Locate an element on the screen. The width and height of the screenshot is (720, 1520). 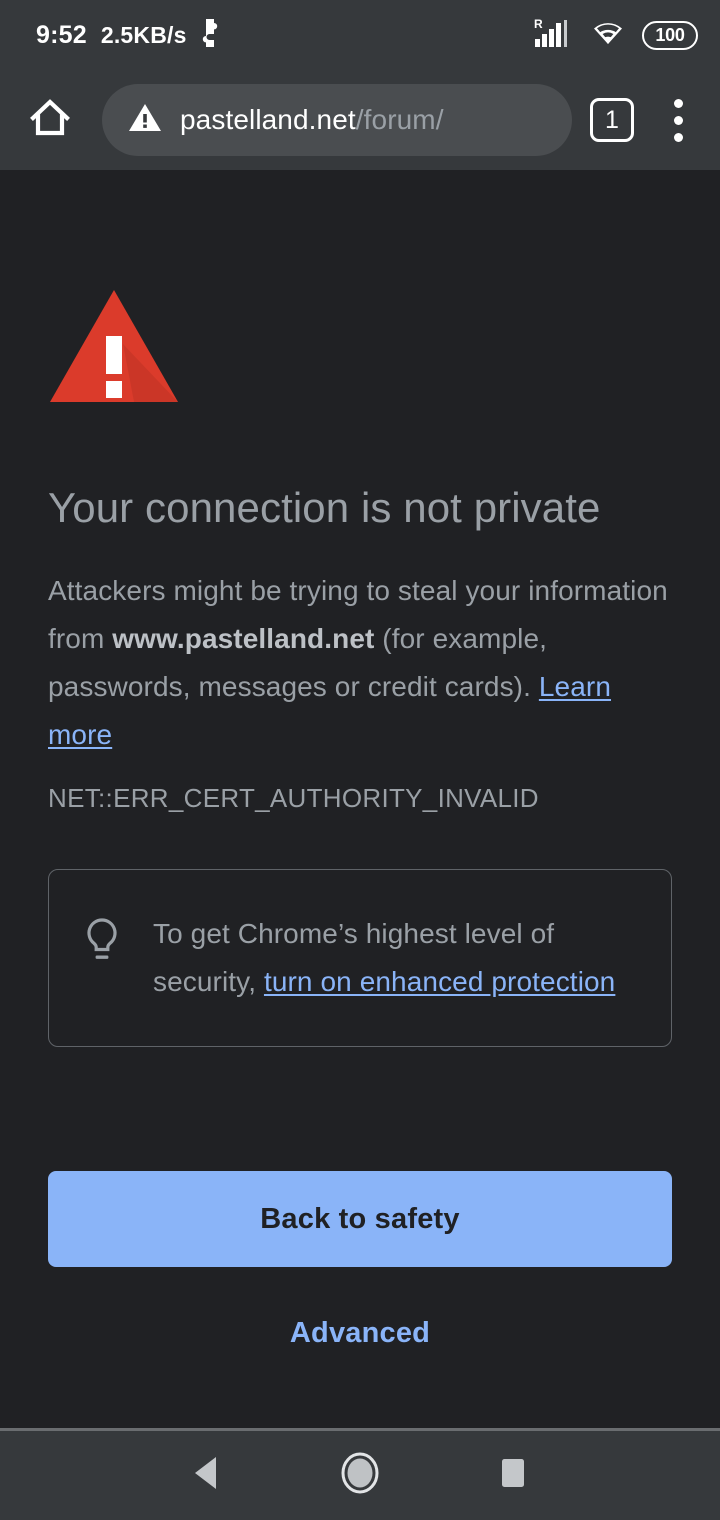
page-title: Your connection is not private is located at coordinates (324, 507).